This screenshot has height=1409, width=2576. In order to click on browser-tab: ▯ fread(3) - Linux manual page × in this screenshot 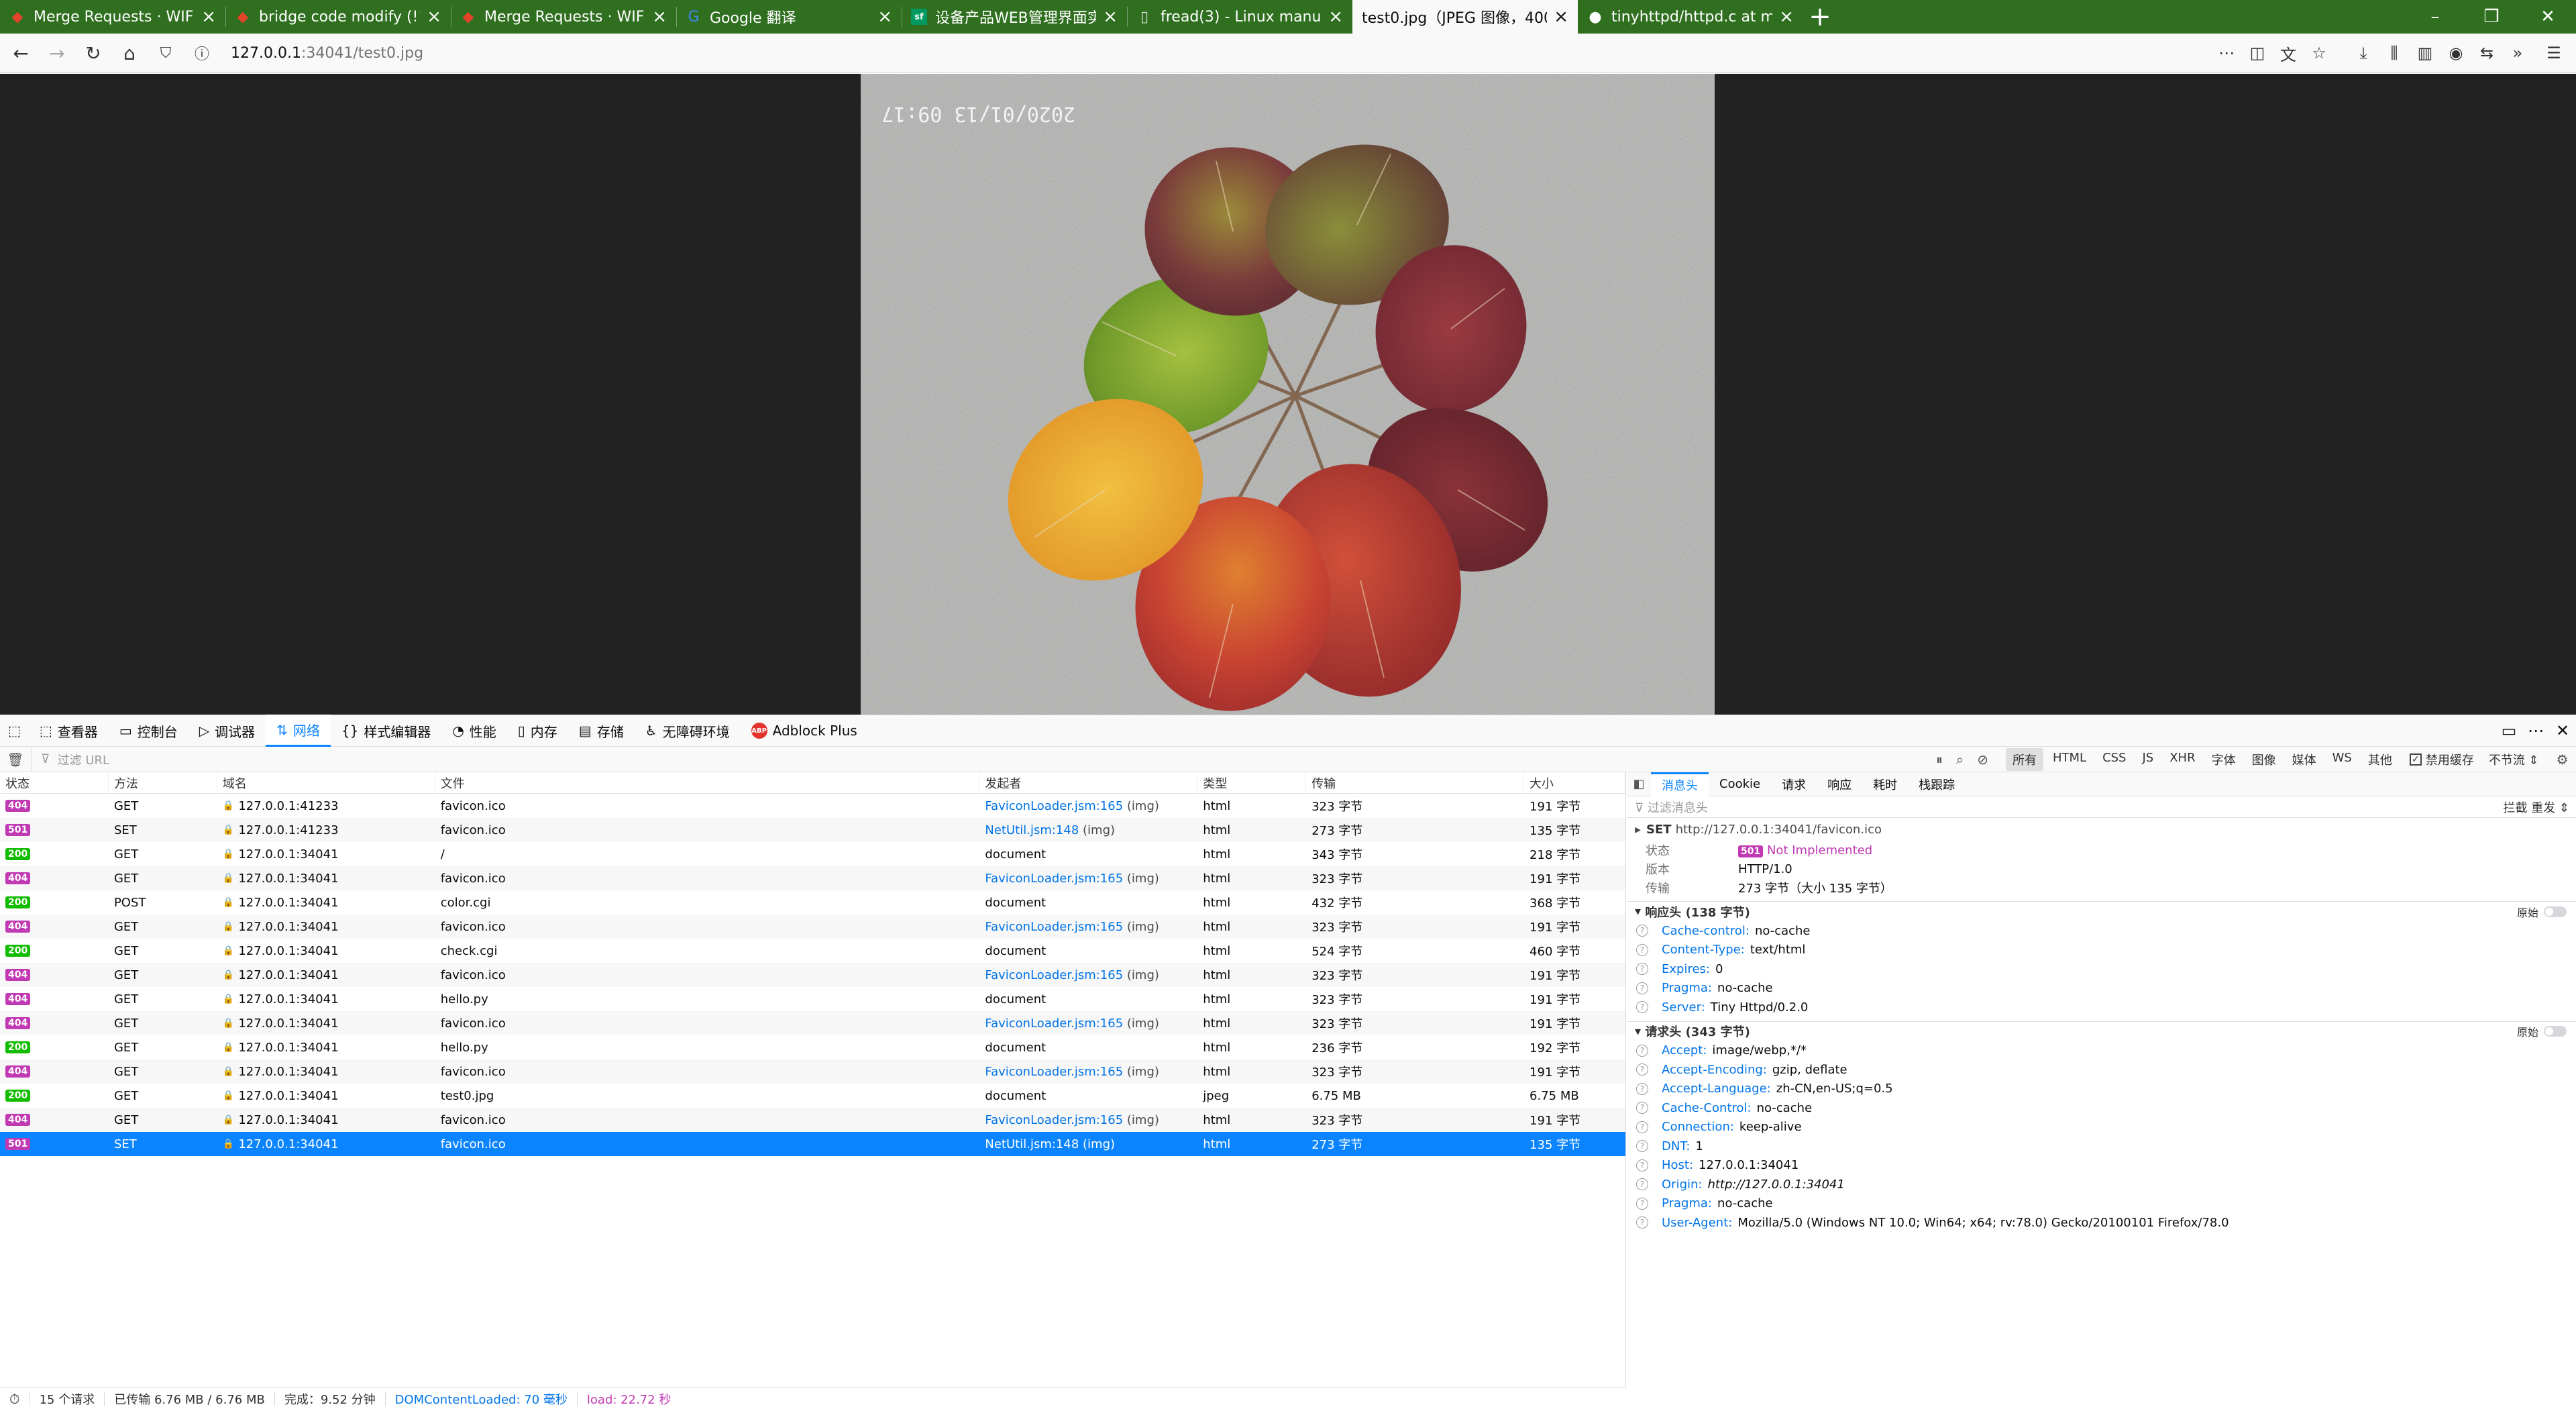, I will do `click(1239, 17)`.